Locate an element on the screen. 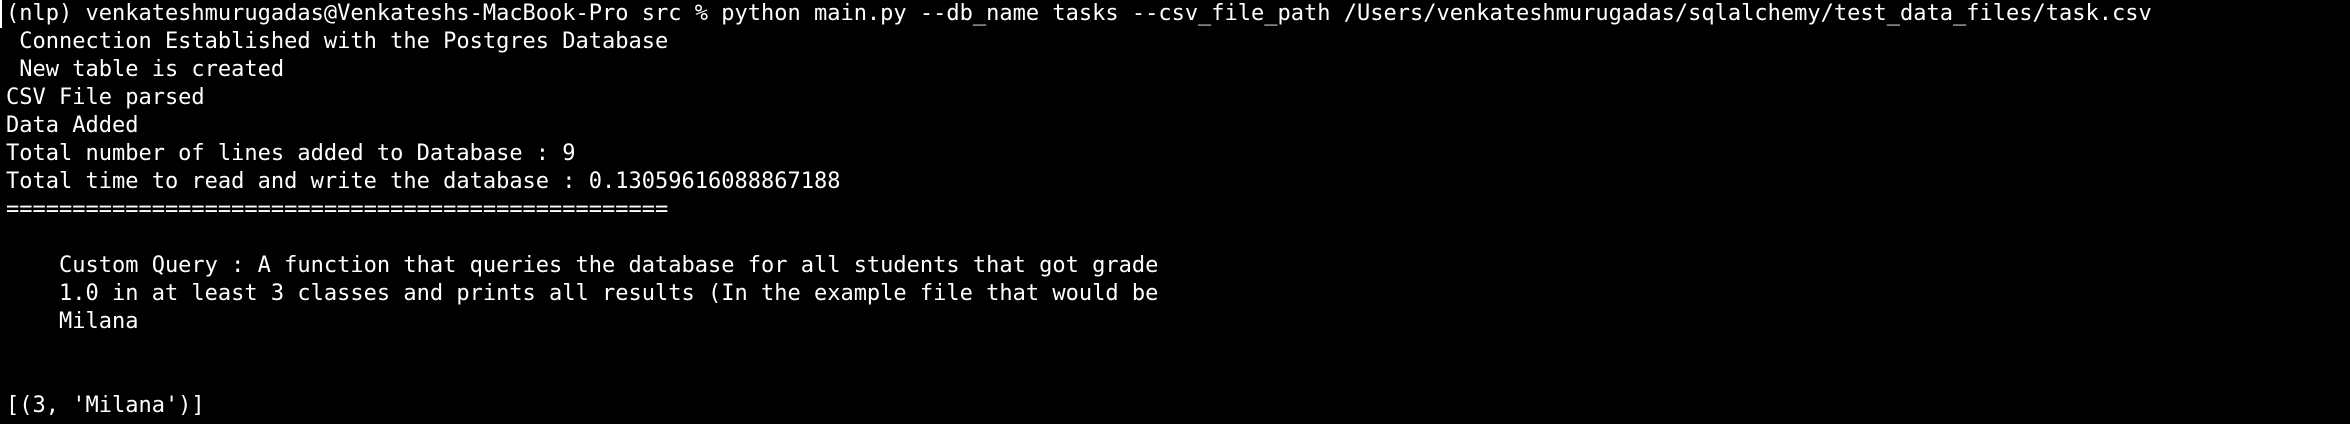  prompt-marker is located at coordinates (1, 14).